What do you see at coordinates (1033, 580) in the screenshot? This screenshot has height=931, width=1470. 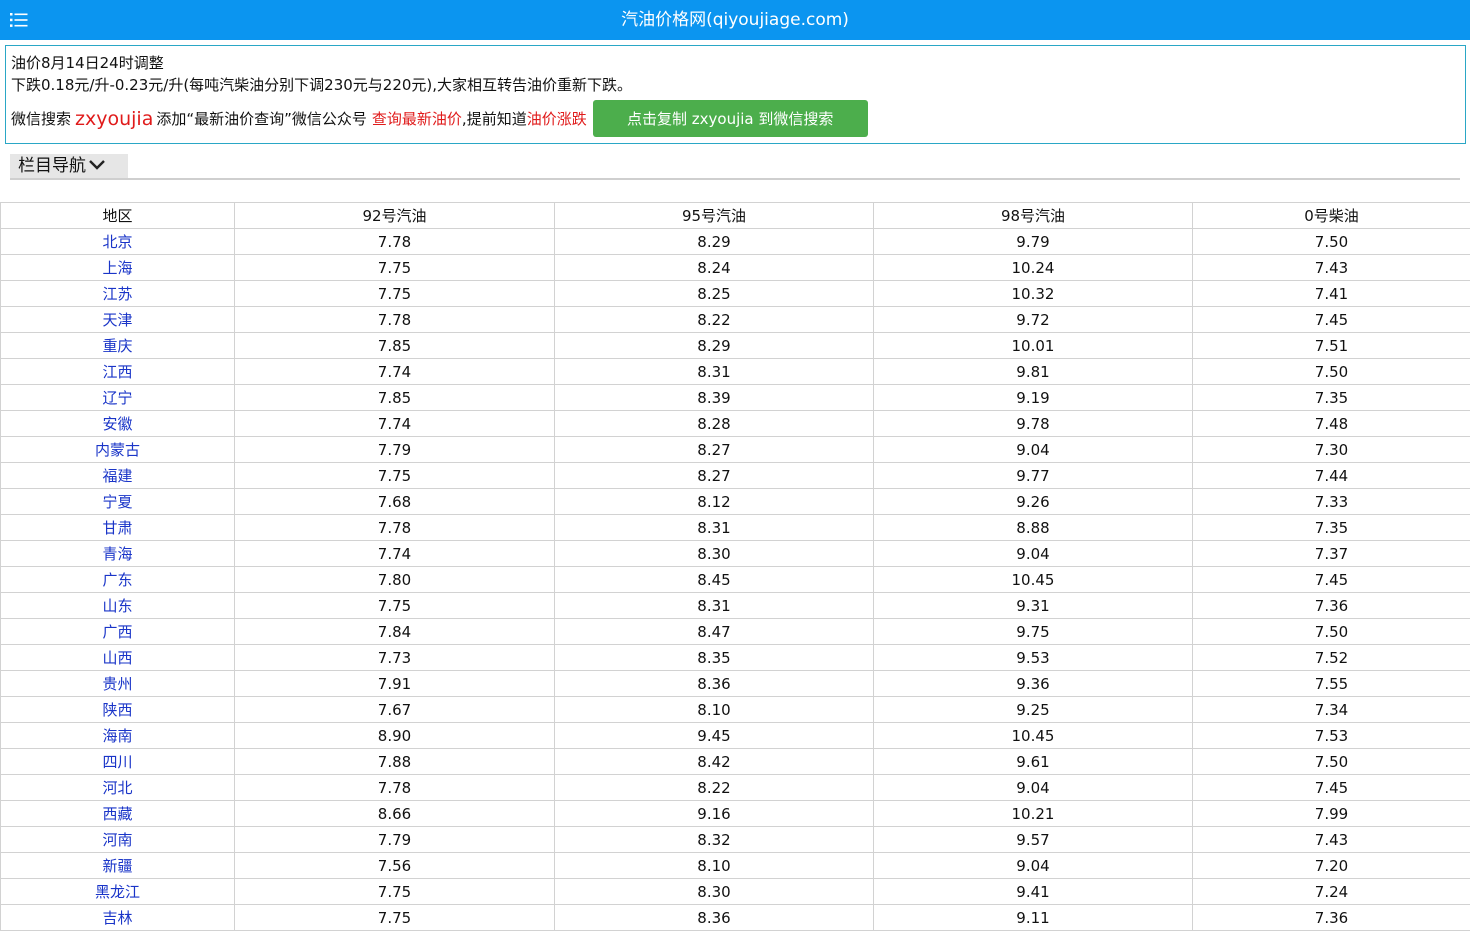 I see `price-98: 10.45` at bounding box center [1033, 580].